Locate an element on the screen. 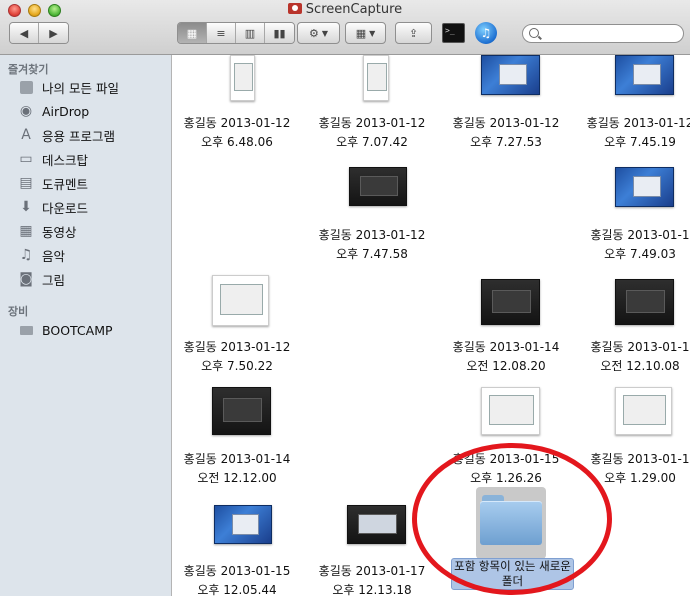 This screenshot has height=596, width=690. icon-view-button: ▦ is located at coordinates (192, 33).